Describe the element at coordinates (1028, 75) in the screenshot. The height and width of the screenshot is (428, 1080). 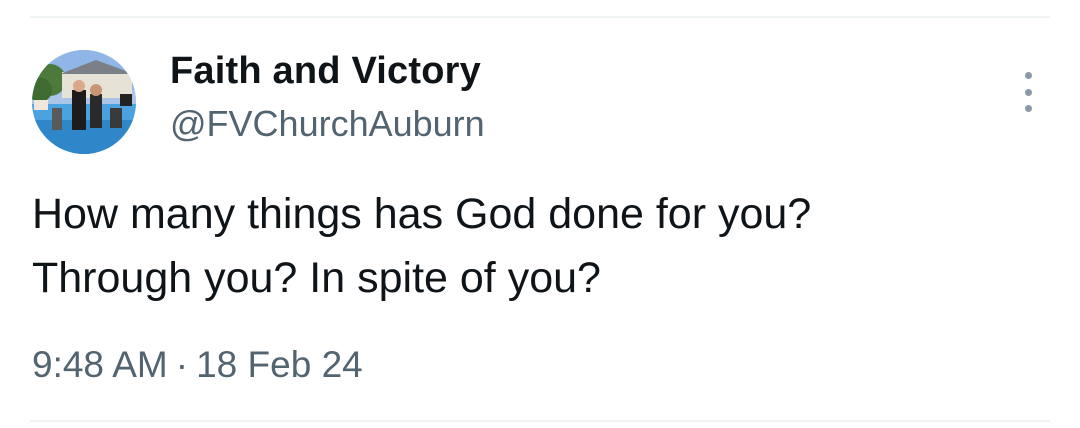
I see `vertical-ellipsis-icon` at that location.